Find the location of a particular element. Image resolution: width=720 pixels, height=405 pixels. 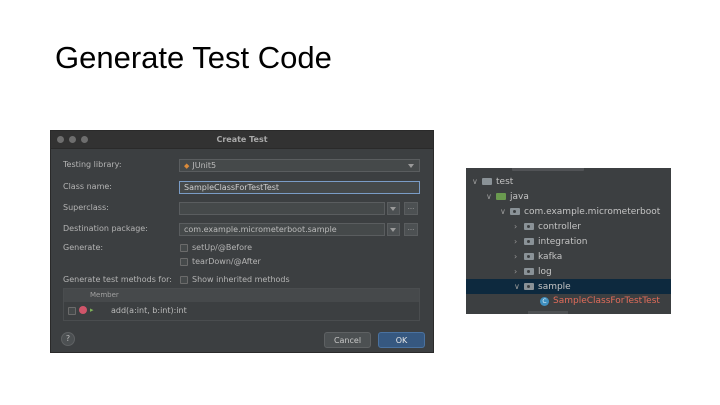

generate-label: Generate: is located at coordinates (83, 247).